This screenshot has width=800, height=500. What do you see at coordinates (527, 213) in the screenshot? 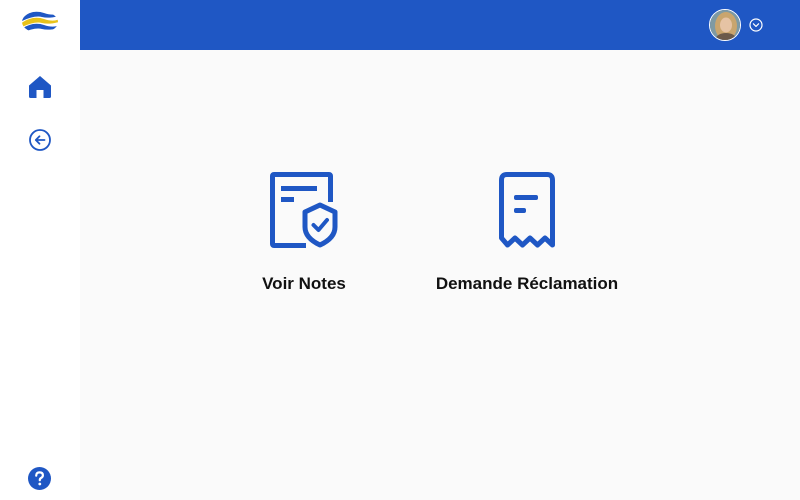
I see `receipt-icon` at bounding box center [527, 213].